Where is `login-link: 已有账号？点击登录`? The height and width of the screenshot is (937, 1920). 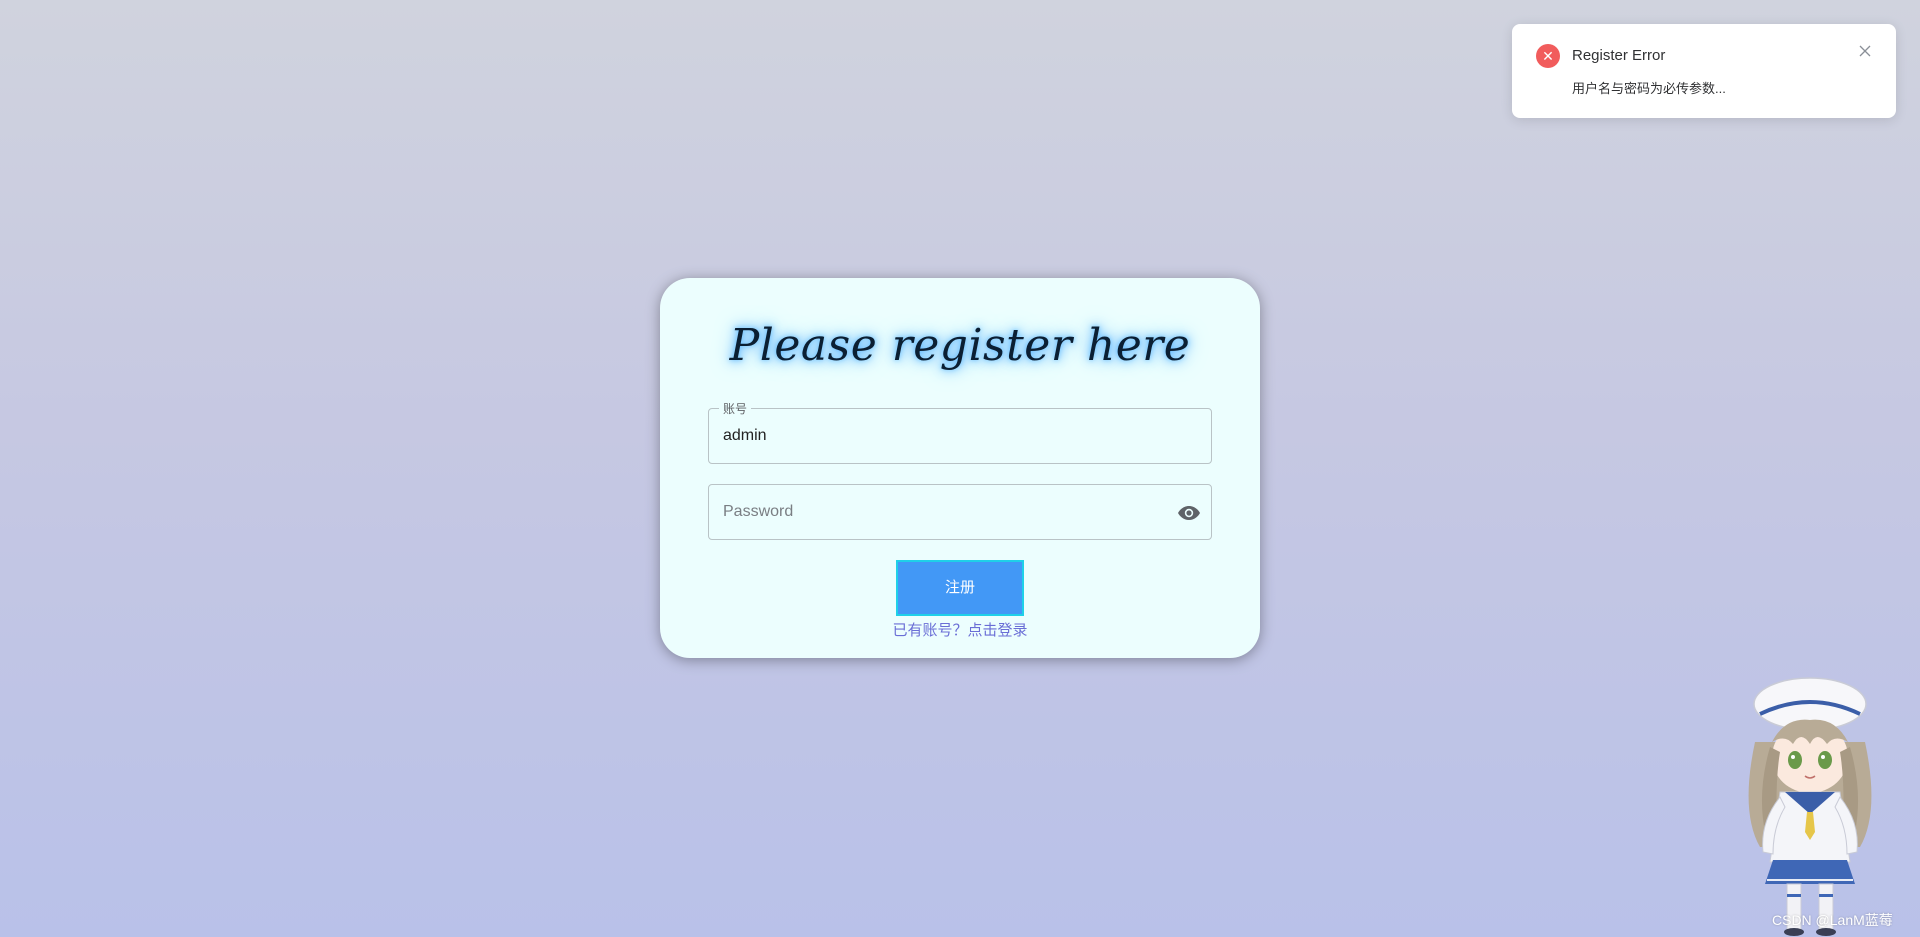
login-link: 已有账号？点击登录 is located at coordinates (960, 629).